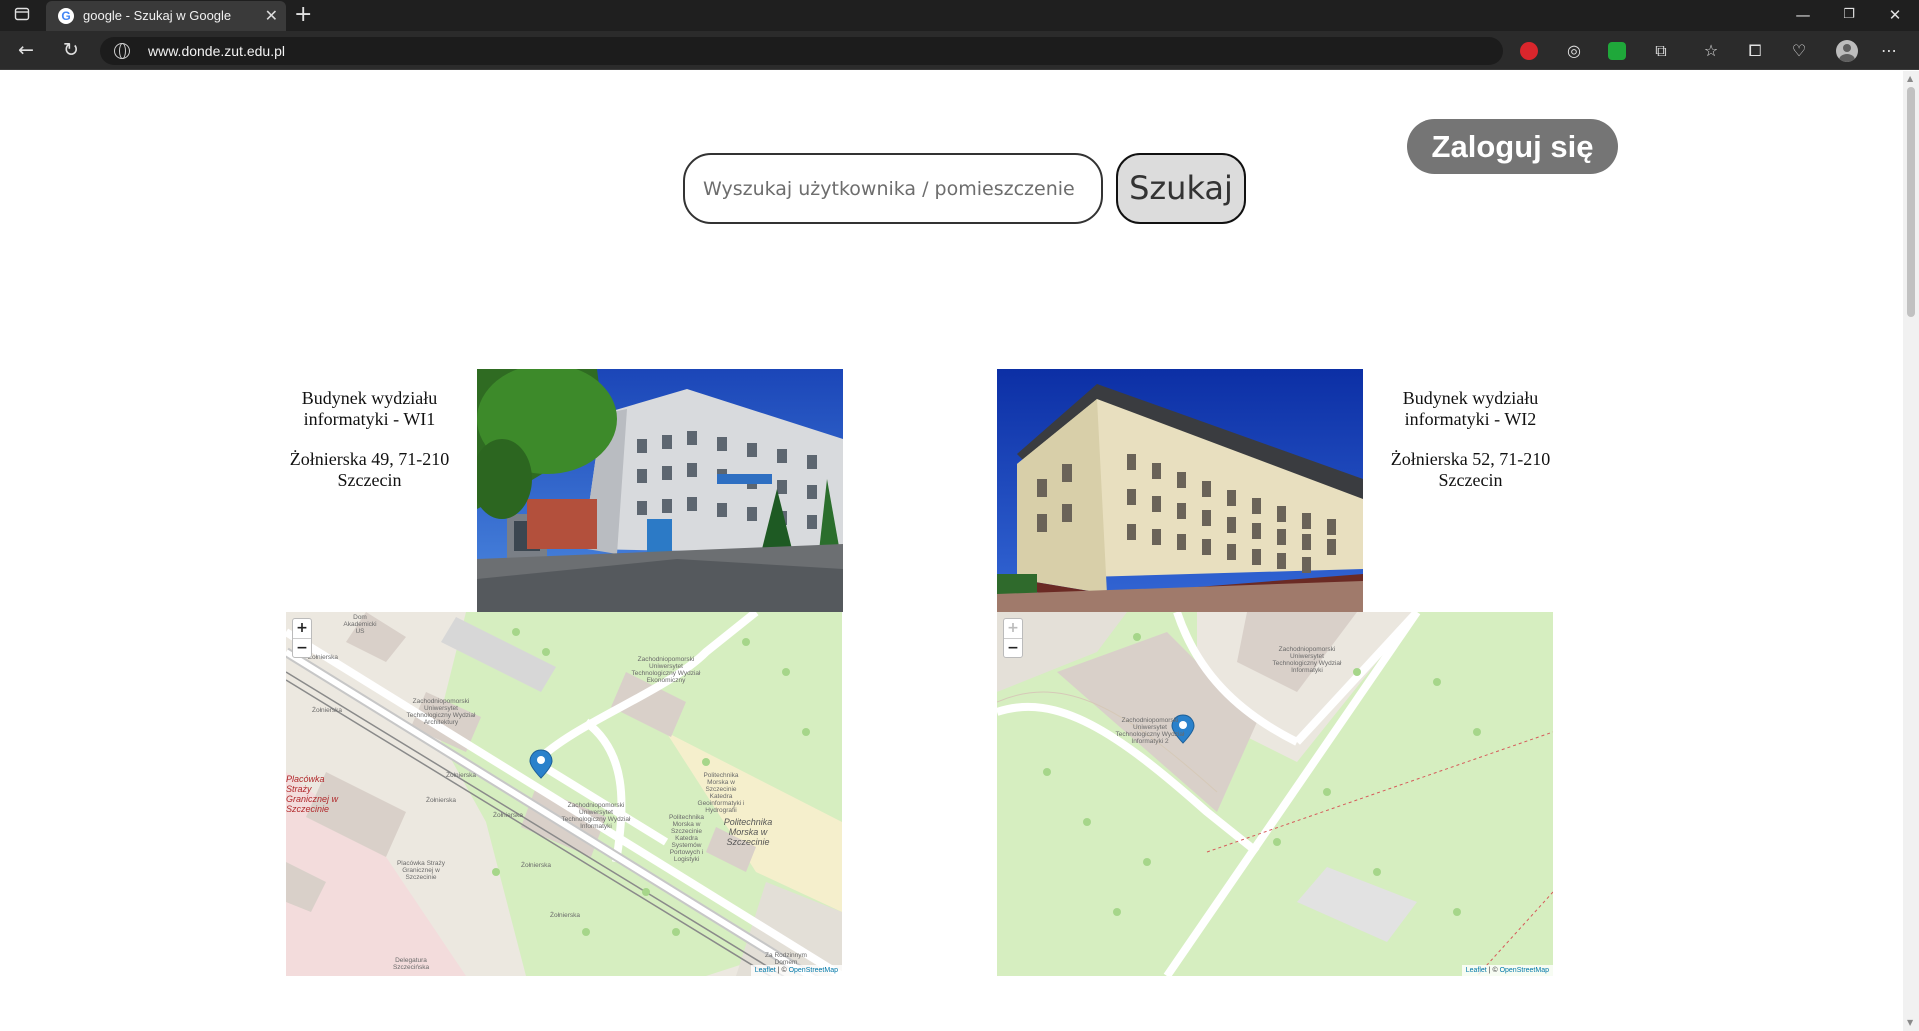  I want to click on building-photo-wi2, so click(1180, 490).